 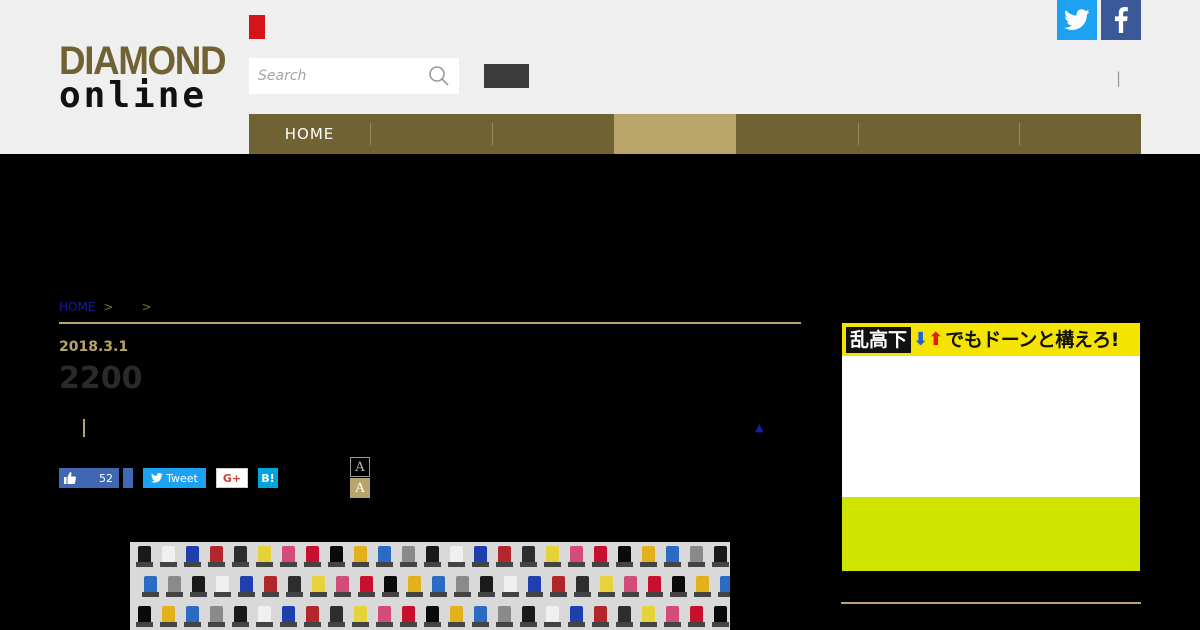 I want to click on arrow-down-icon: ⬇, so click(x=921, y=339).